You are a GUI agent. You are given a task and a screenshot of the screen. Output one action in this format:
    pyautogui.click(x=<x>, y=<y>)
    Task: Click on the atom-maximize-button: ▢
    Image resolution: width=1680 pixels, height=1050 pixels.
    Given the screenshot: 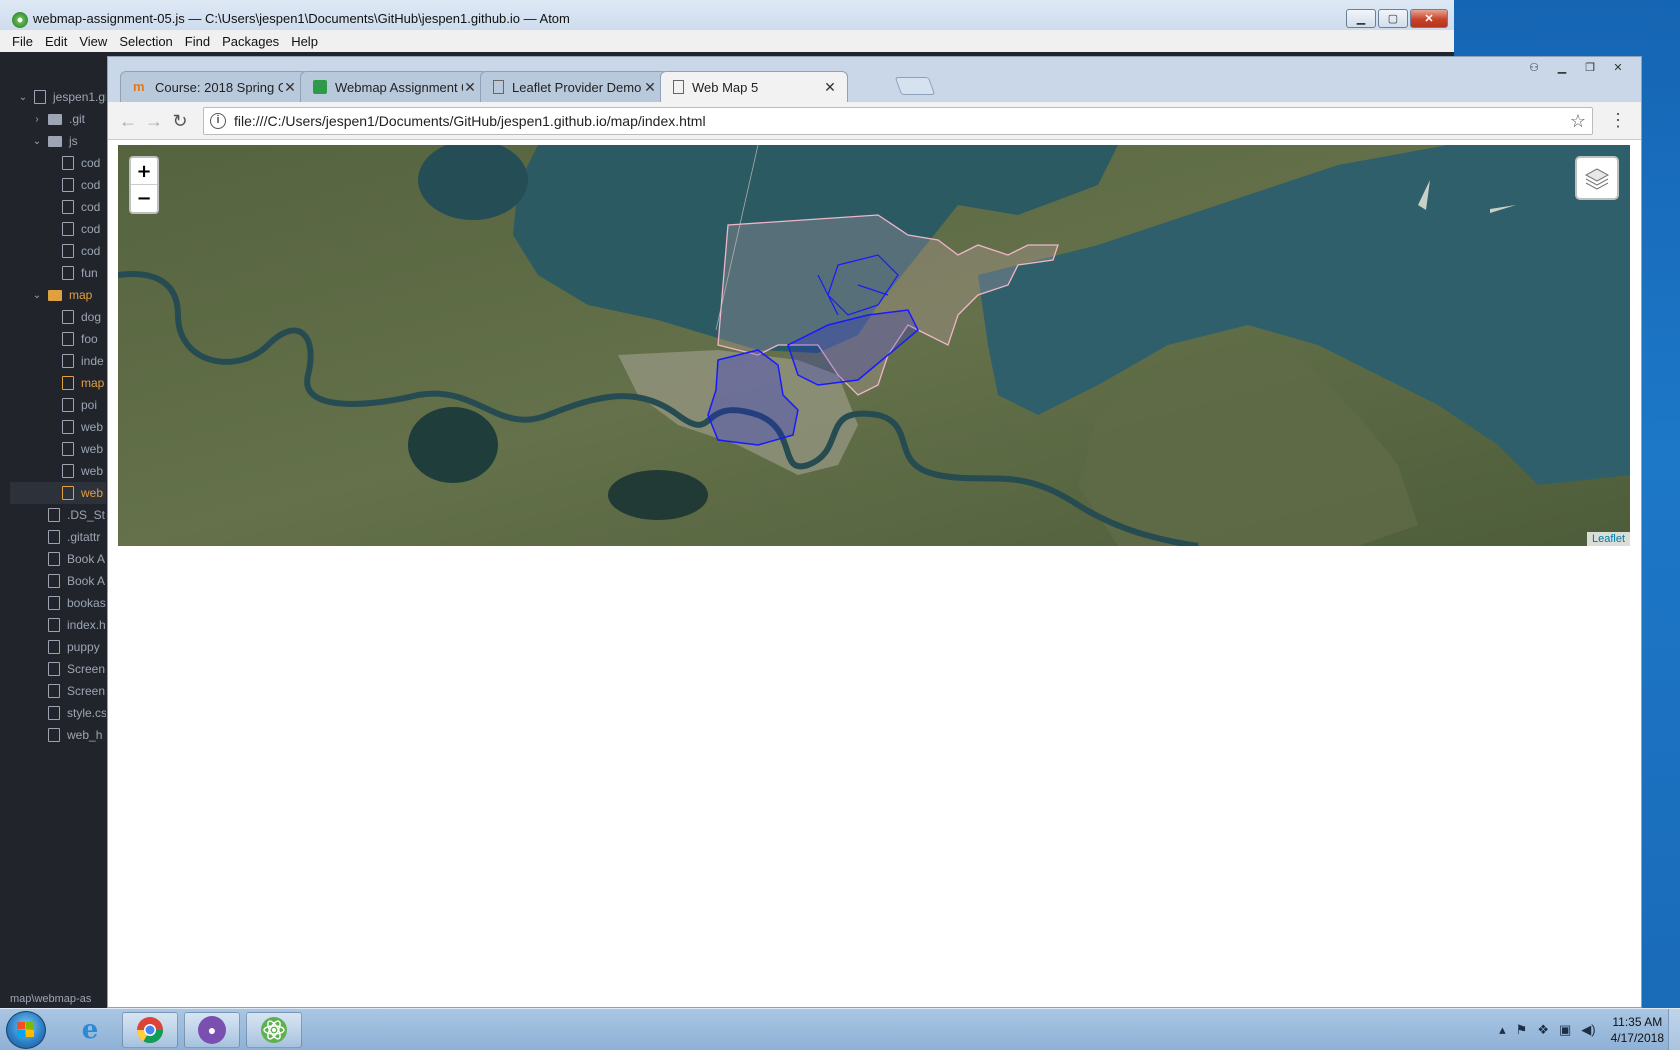 What is the action you would take?
    pyautogui.click(x=1393, y=18)
    